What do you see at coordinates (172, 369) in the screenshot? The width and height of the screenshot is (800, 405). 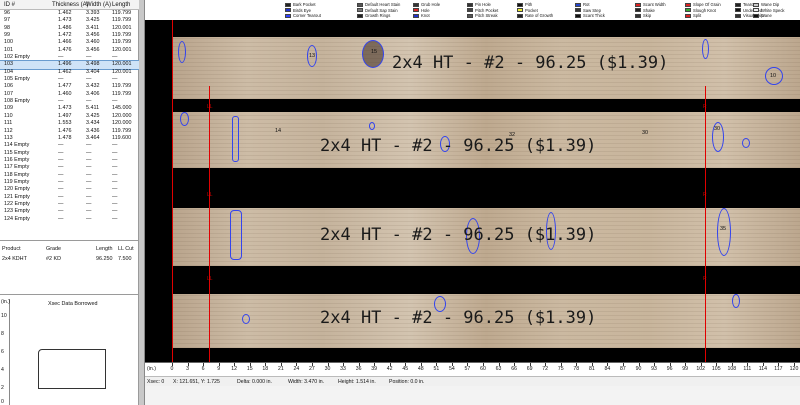 I see `ruler-label: 0` at bounding box center [172, 369].